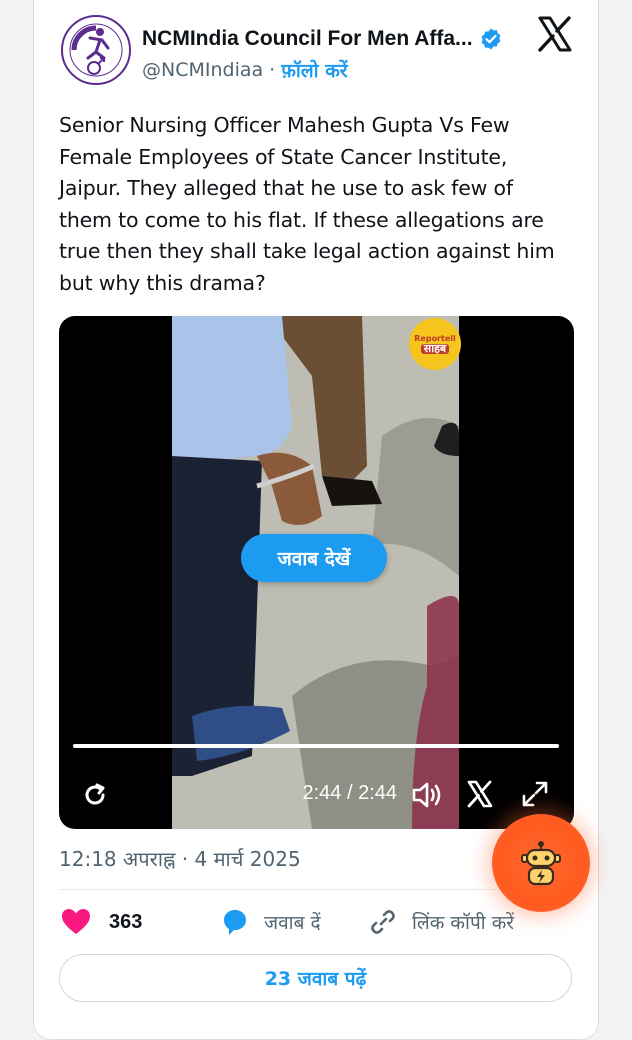  Describe the element at coordinates (555, 34) in the screenshot. I see `x-logo-icon` at that location.